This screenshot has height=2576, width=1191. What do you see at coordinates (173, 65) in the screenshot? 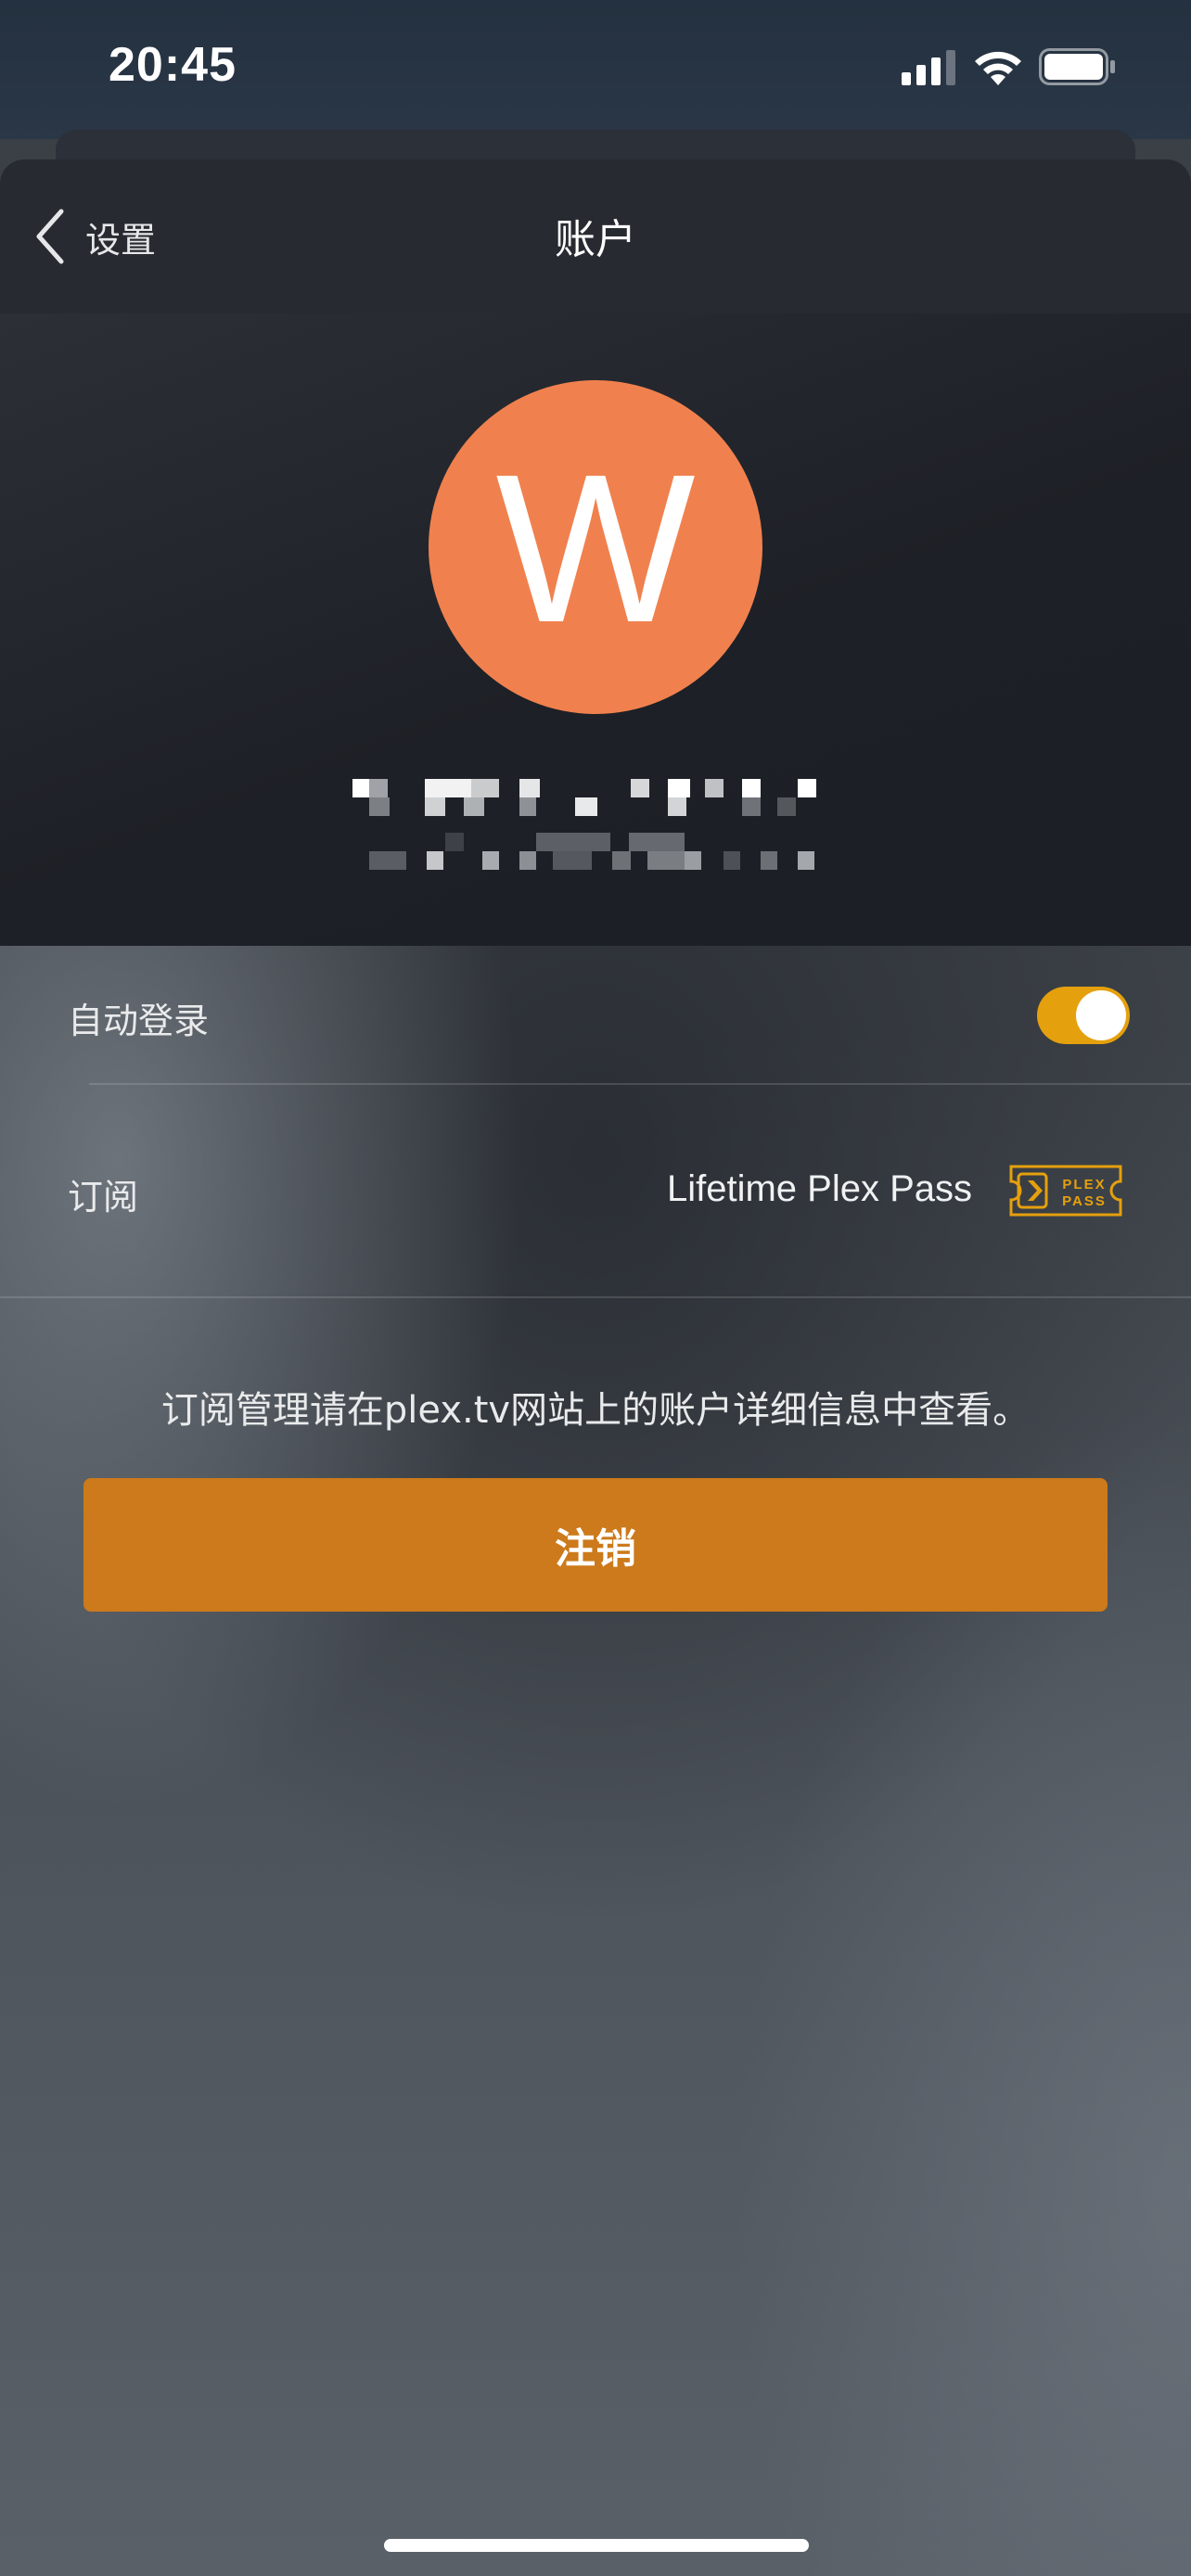
I see `status-time: 20:45` at bounding box center [173, 65].